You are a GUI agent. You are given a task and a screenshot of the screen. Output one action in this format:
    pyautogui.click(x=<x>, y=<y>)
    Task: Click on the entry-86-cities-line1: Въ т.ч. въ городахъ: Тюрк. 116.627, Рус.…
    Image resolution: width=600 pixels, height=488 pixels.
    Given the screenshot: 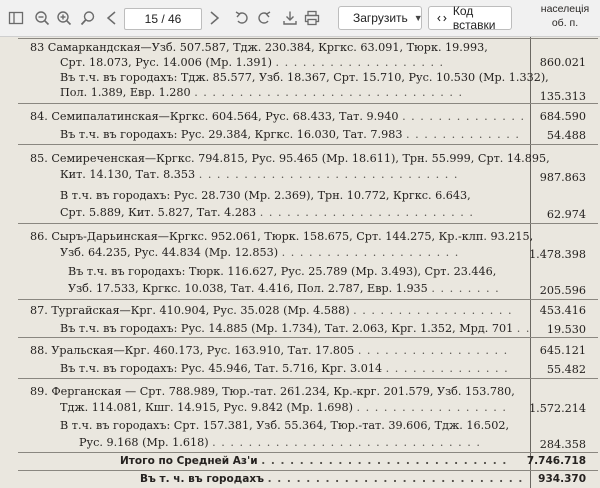 What is the action you would take?
    pyautogui.click(x=282, y=271)
    